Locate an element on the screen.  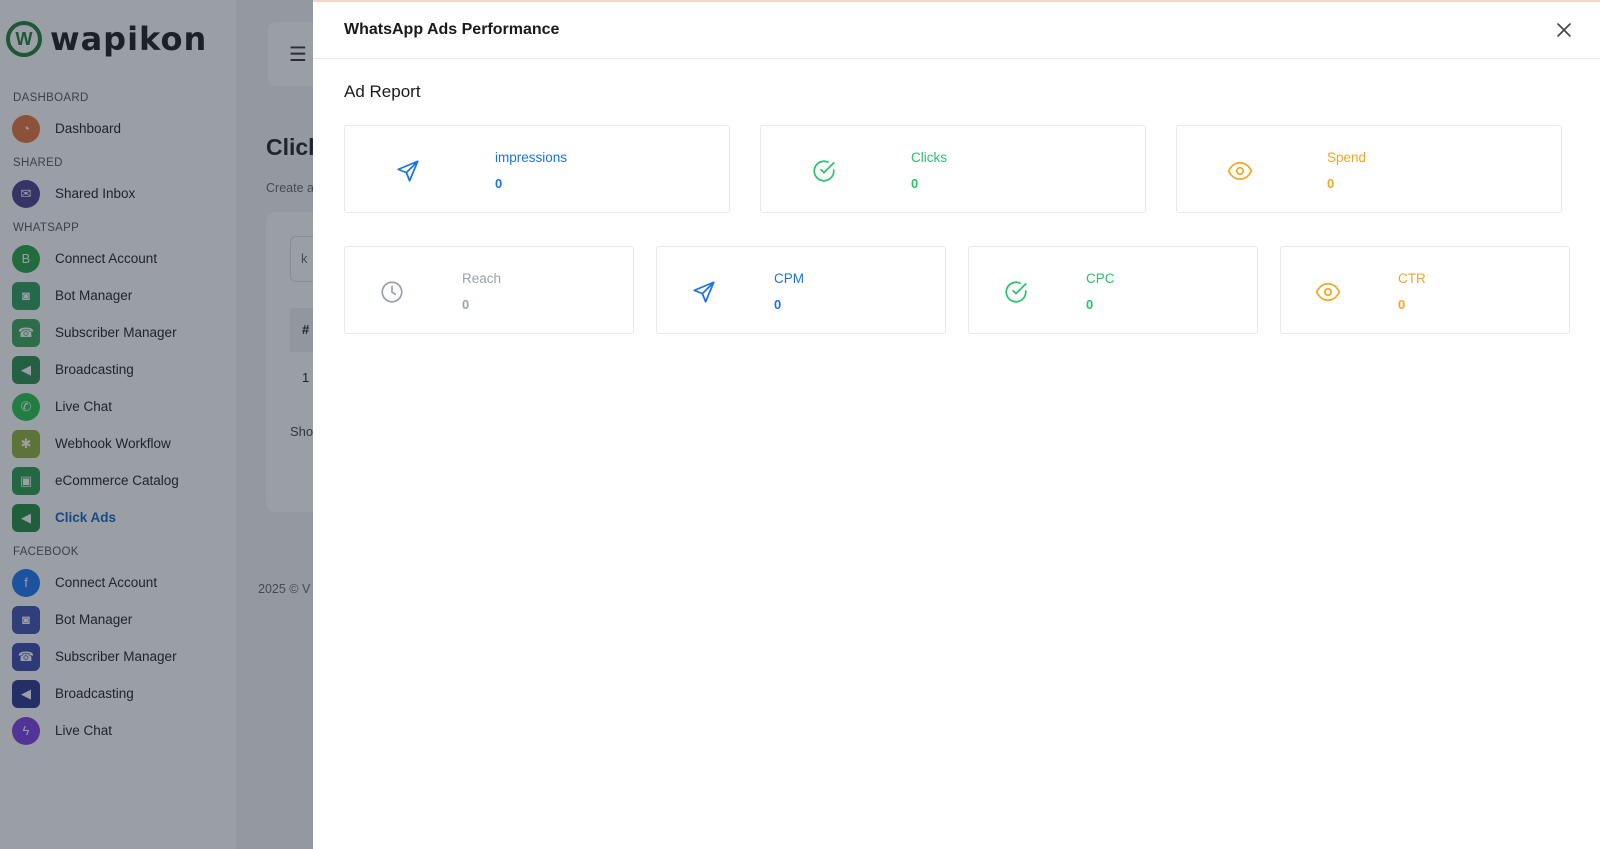
metric-label: CPM is located at coordinates (789, 278).